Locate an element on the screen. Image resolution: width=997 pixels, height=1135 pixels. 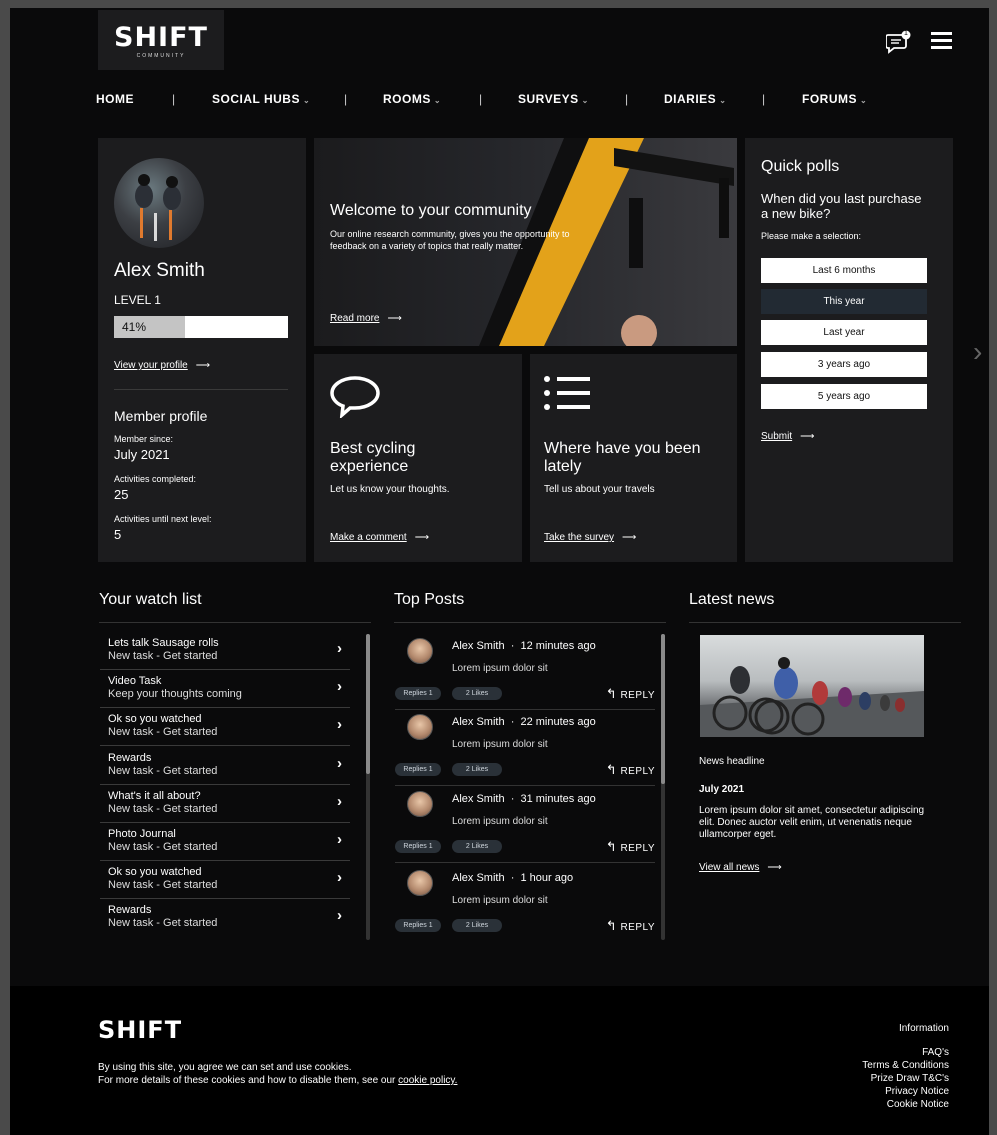
footer-link-faqs: FAQ's is located at coordinates (905, 1052).